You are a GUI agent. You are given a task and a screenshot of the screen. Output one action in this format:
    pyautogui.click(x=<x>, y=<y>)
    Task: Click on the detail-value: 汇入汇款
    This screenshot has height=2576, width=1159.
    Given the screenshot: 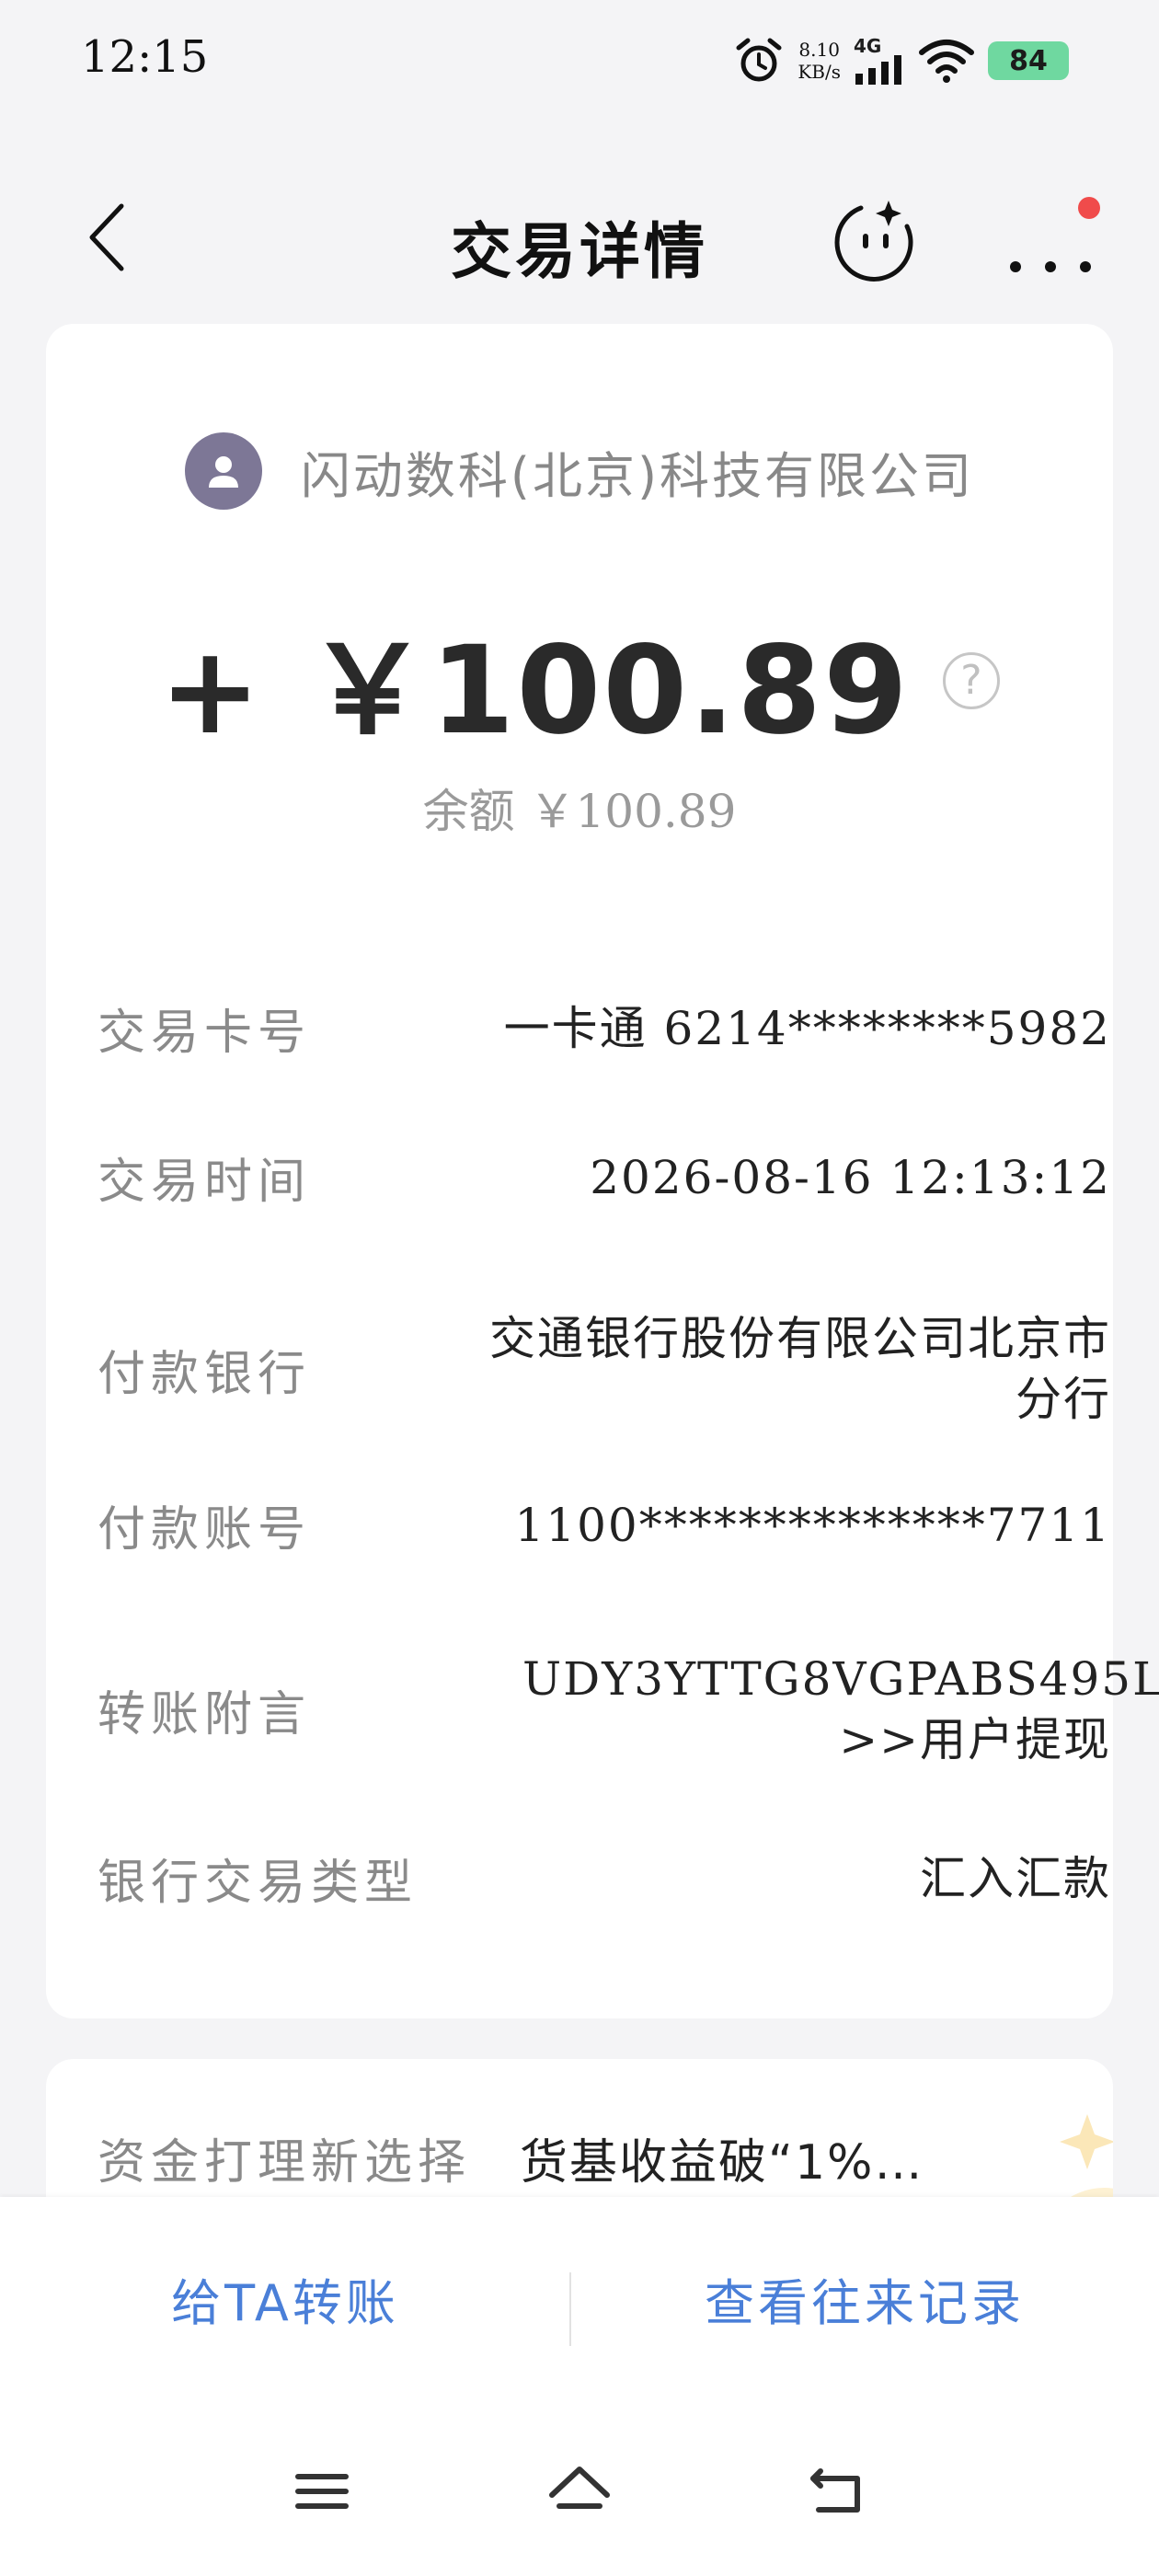 What is the action you would take?
    pyautogui.click(x=1015, y=1878)
    